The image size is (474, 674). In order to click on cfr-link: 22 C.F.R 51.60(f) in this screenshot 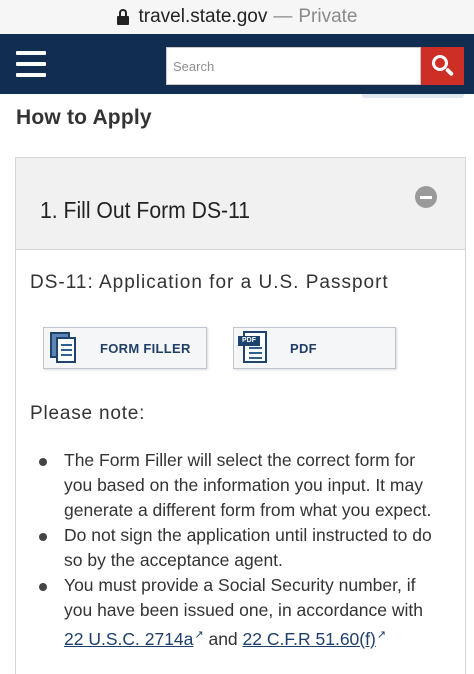, I will do `click(309, 639)`.